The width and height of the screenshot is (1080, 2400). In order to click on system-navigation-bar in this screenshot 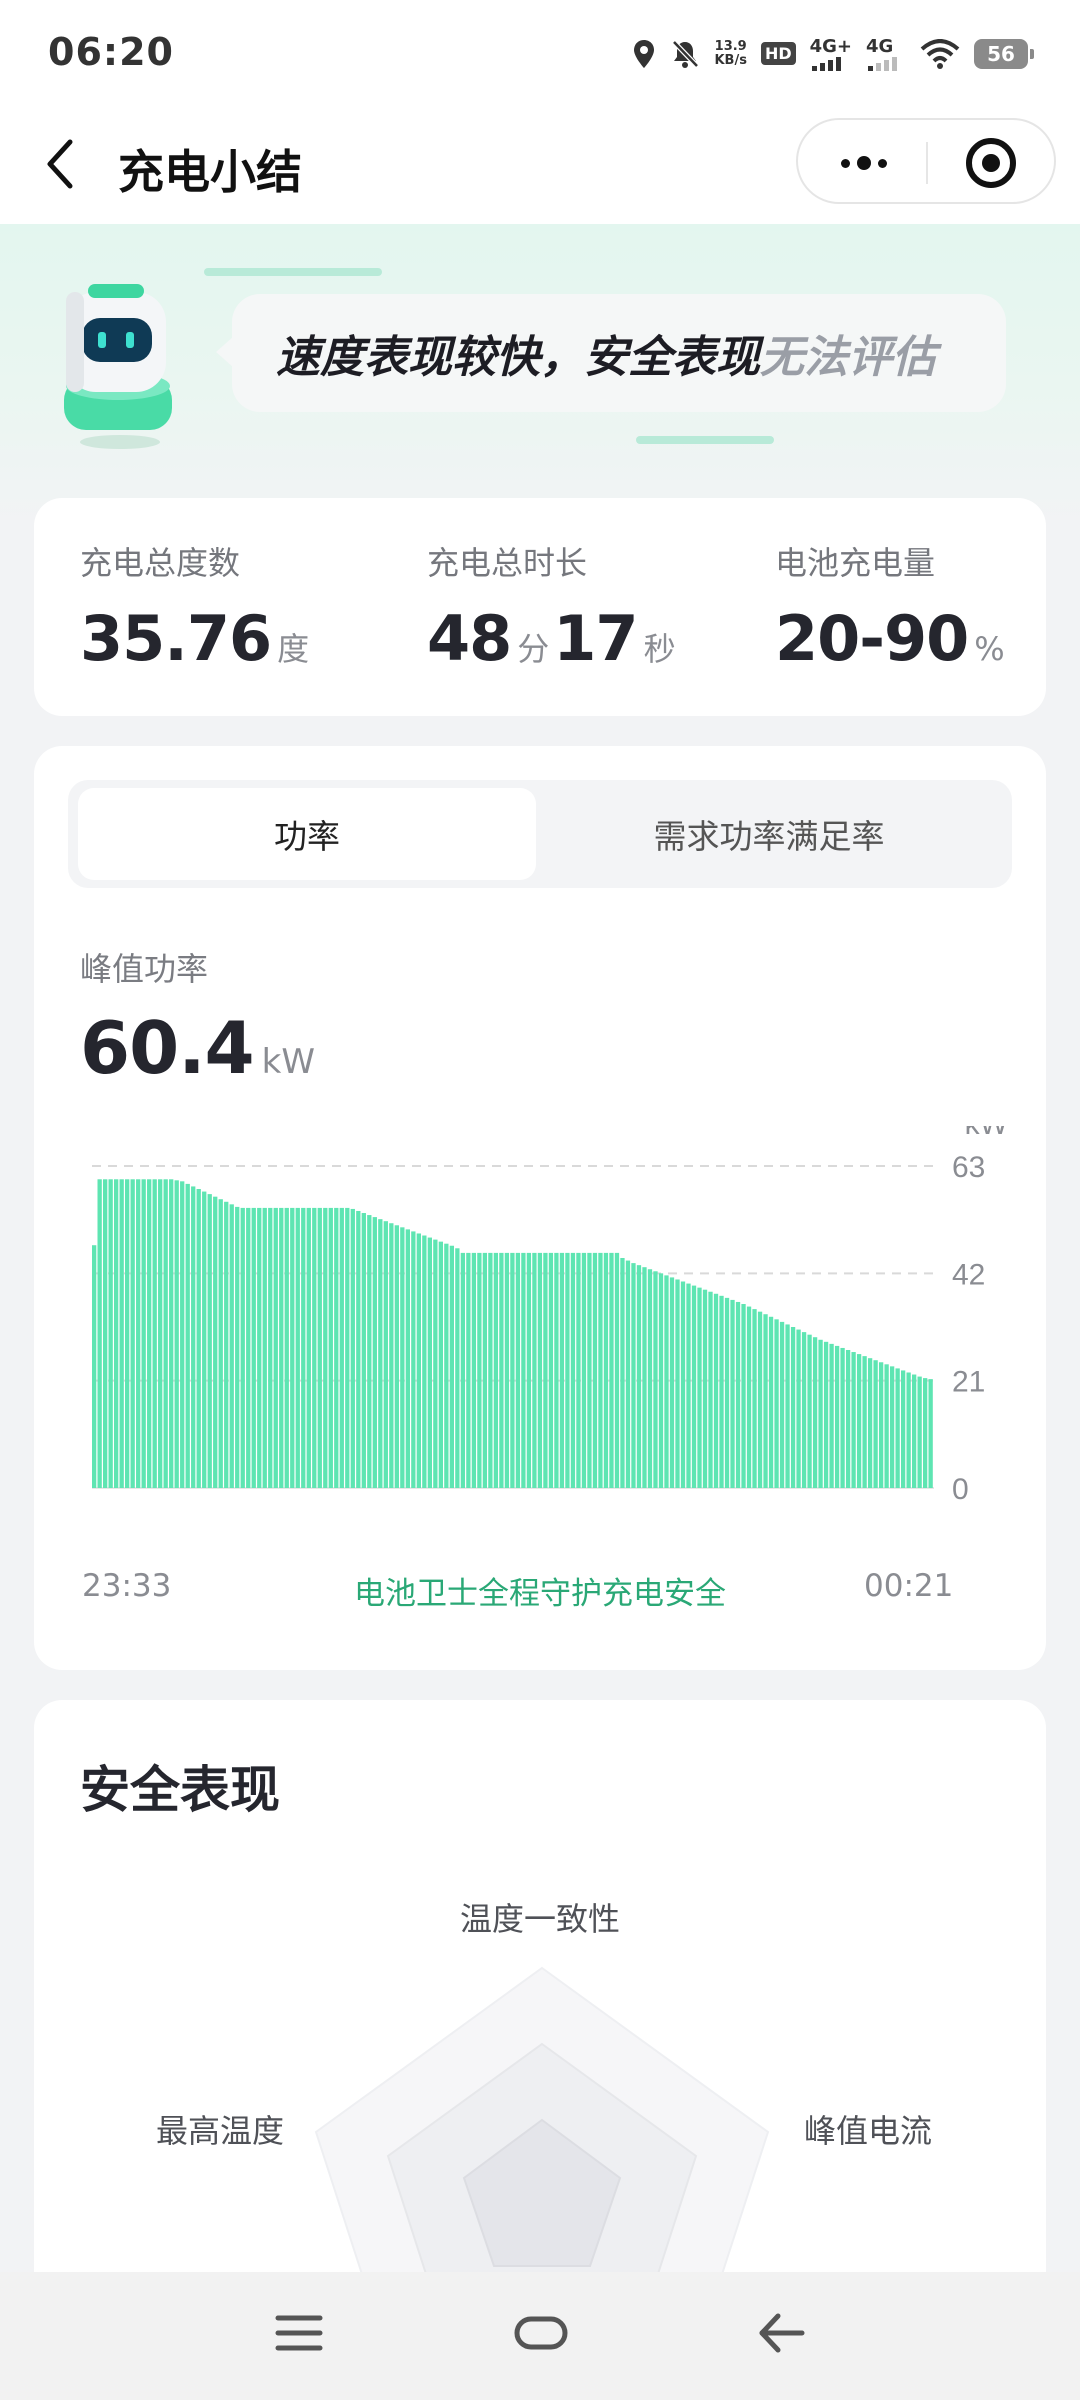, I will do `click(540, 2336)`.